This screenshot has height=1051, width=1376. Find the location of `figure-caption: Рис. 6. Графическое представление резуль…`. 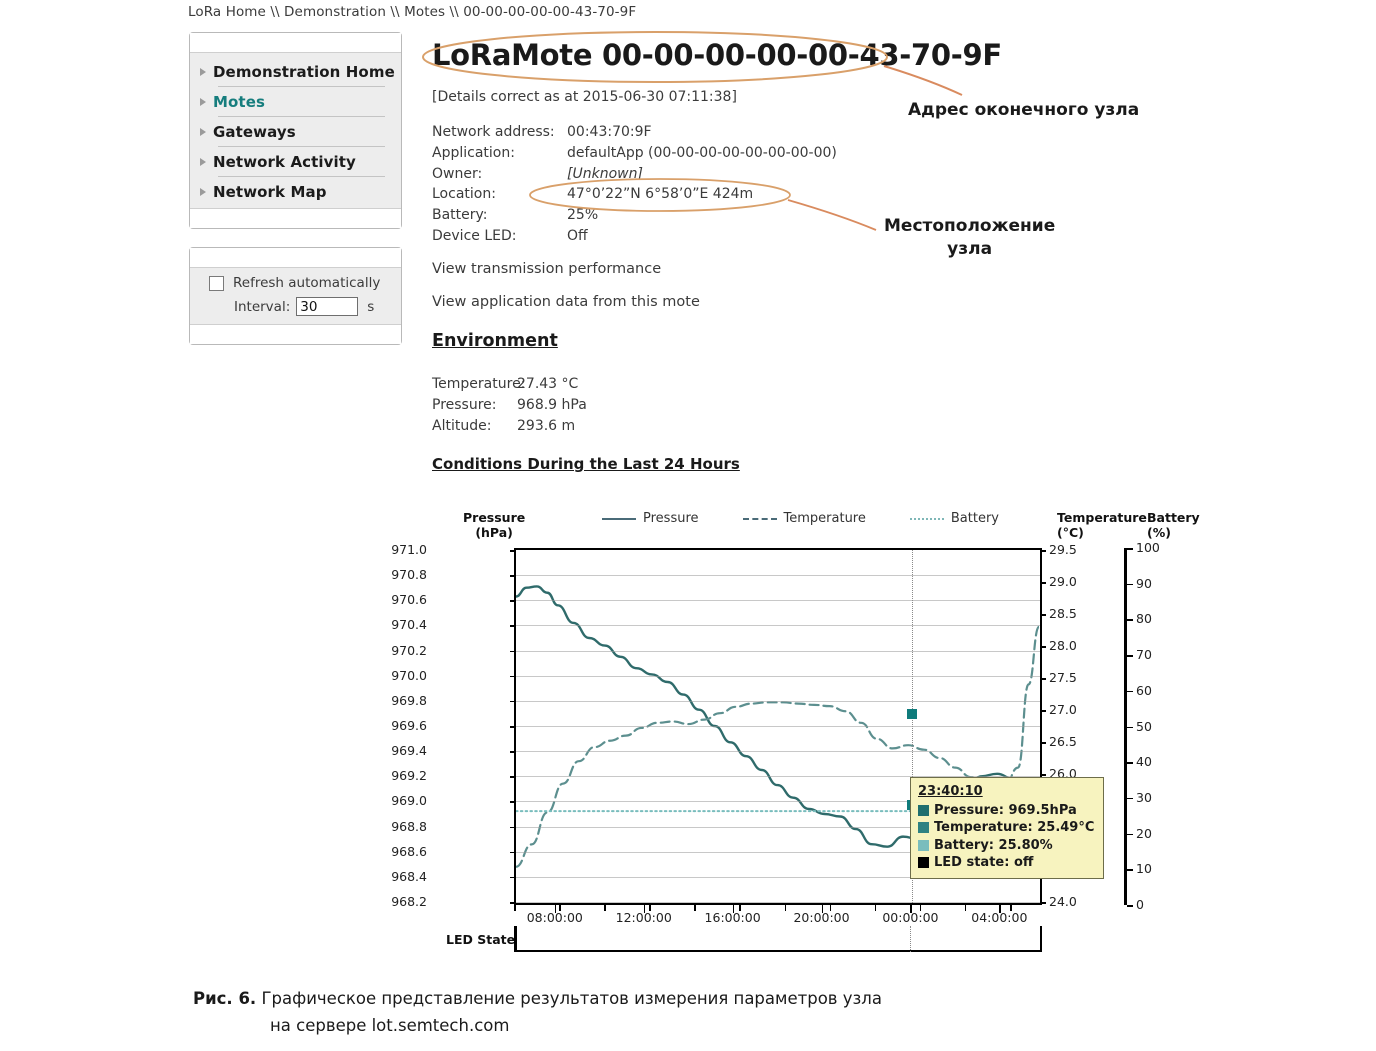

figure-caption: Рис. 6. Графическое представление резуль… is located at coordinates (593, 1012).